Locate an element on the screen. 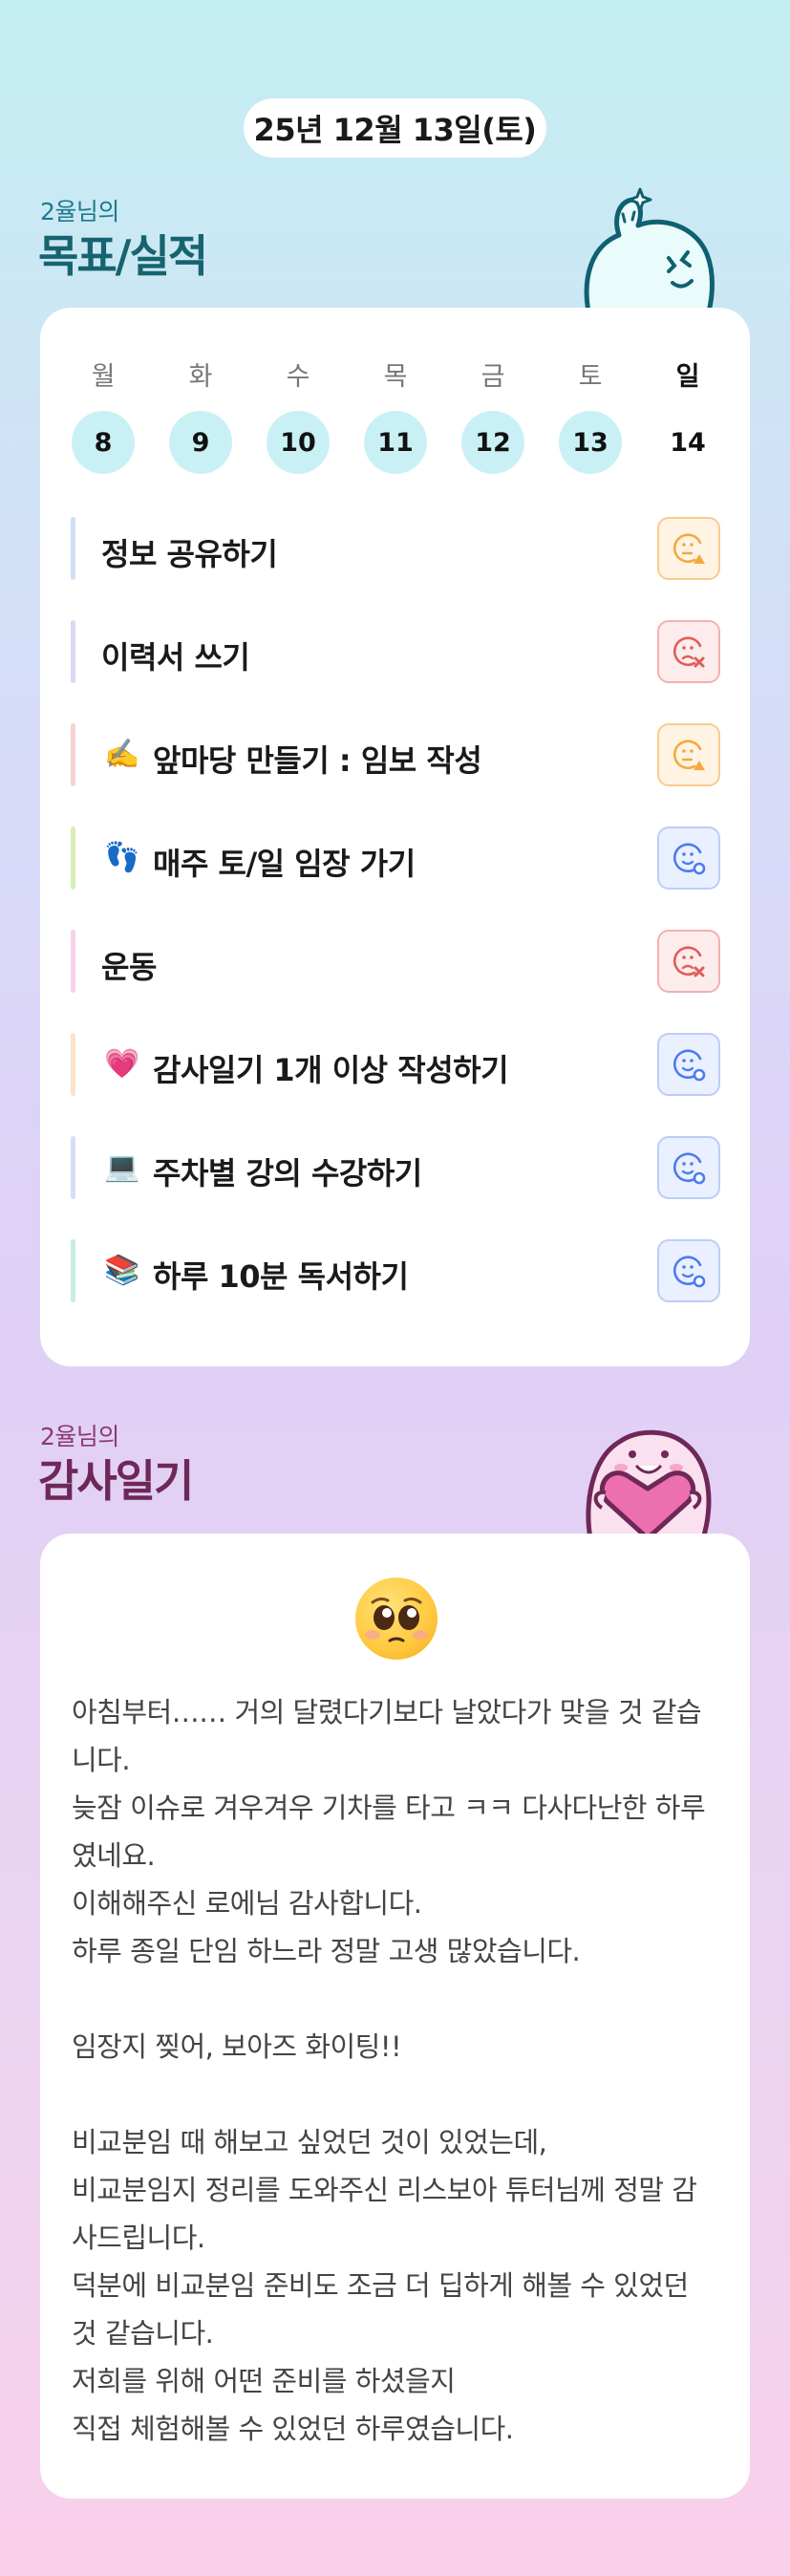  date-pill: 25년 12월 13일(토) is located at coordinates (395, 128).